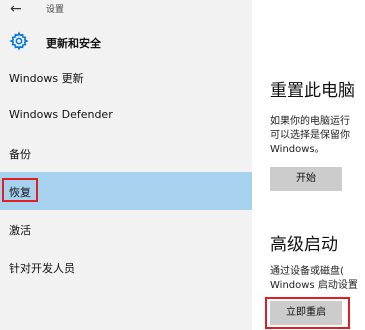 The height and width of the screenshot is (330, 365). I want to click on reset-start-button: 开始, so click(306, 179).